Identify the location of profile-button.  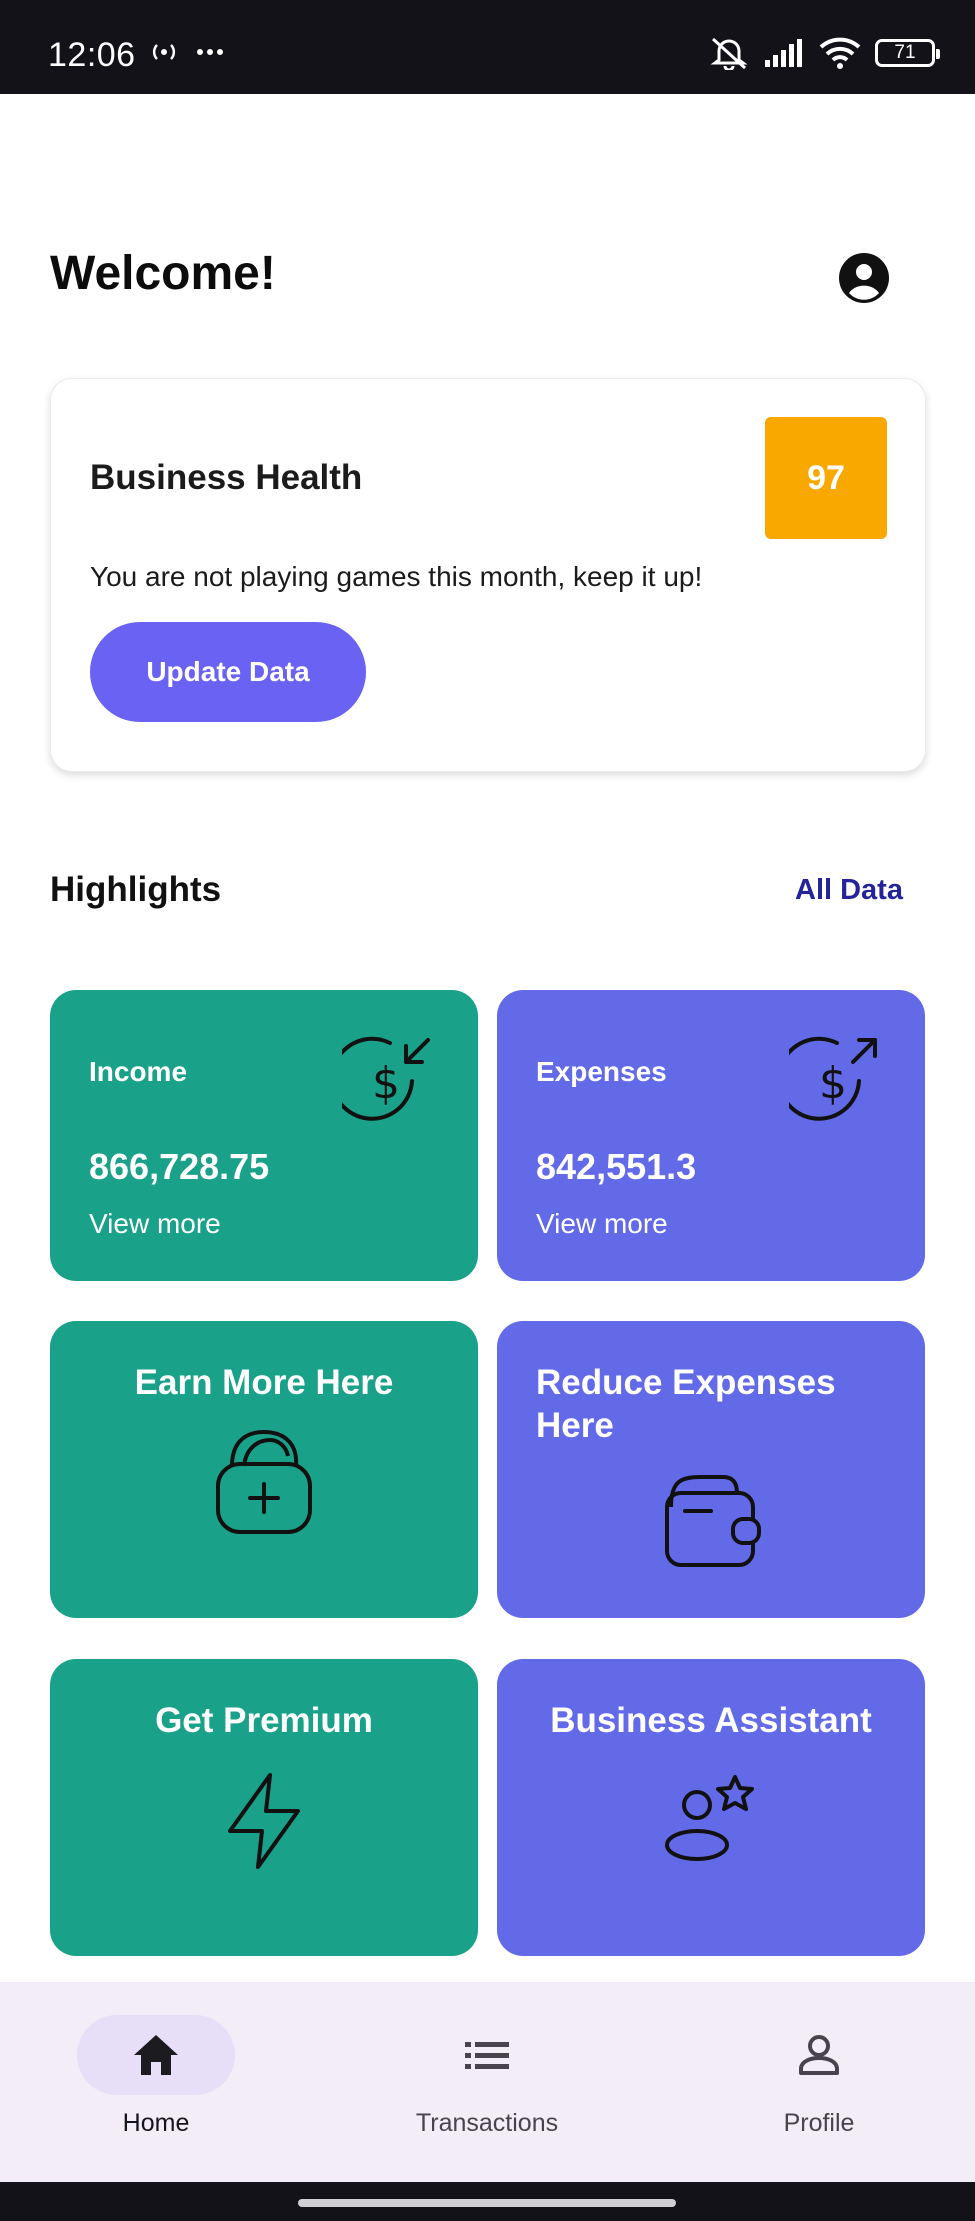
(864, 278).